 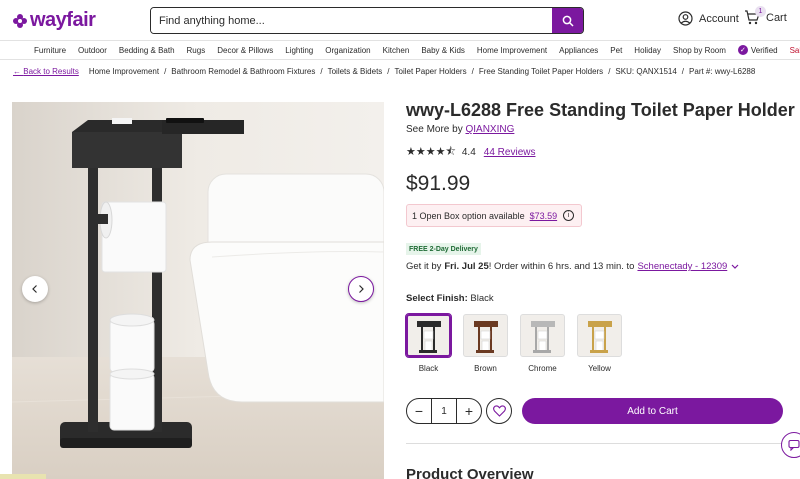 What do you see at coordinates (92, 50) in the screenshot?
I see `nav-item-outdoor: Outdoor` at bounding box center [92, 50].